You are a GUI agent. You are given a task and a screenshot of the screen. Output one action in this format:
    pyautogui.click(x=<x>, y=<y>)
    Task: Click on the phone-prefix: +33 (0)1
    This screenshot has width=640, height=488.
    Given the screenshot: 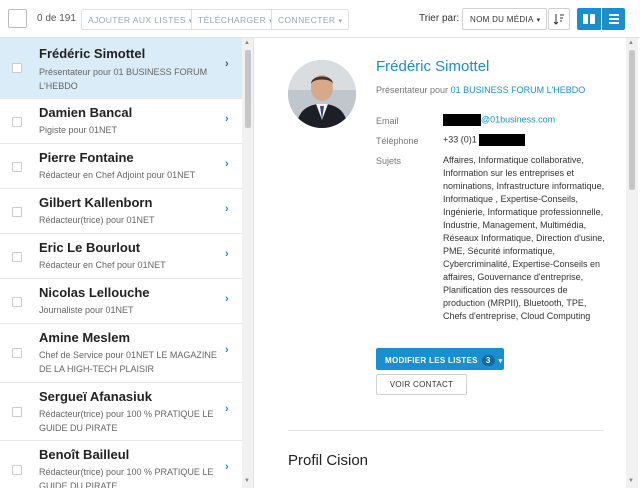 What is the action you would take?
    pyautogui.click(x=460, y=139)
    